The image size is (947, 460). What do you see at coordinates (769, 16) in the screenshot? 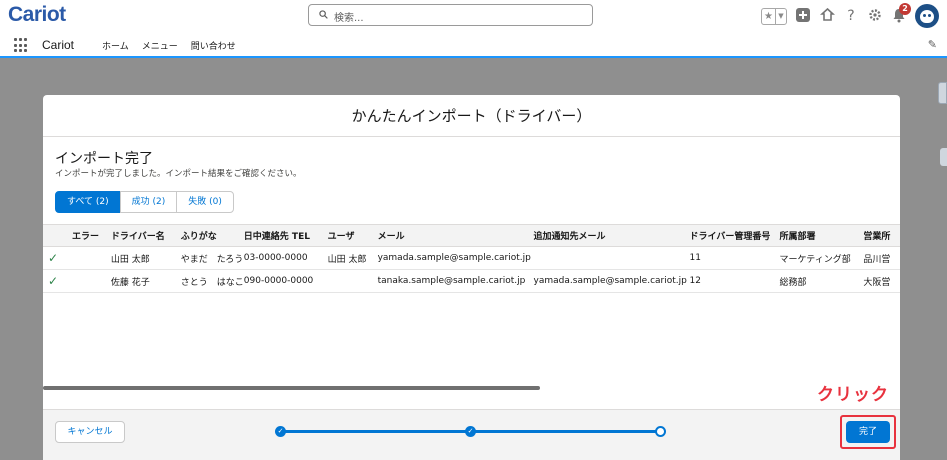
I see `star-icon: ★` at bounding box center [769, 16].